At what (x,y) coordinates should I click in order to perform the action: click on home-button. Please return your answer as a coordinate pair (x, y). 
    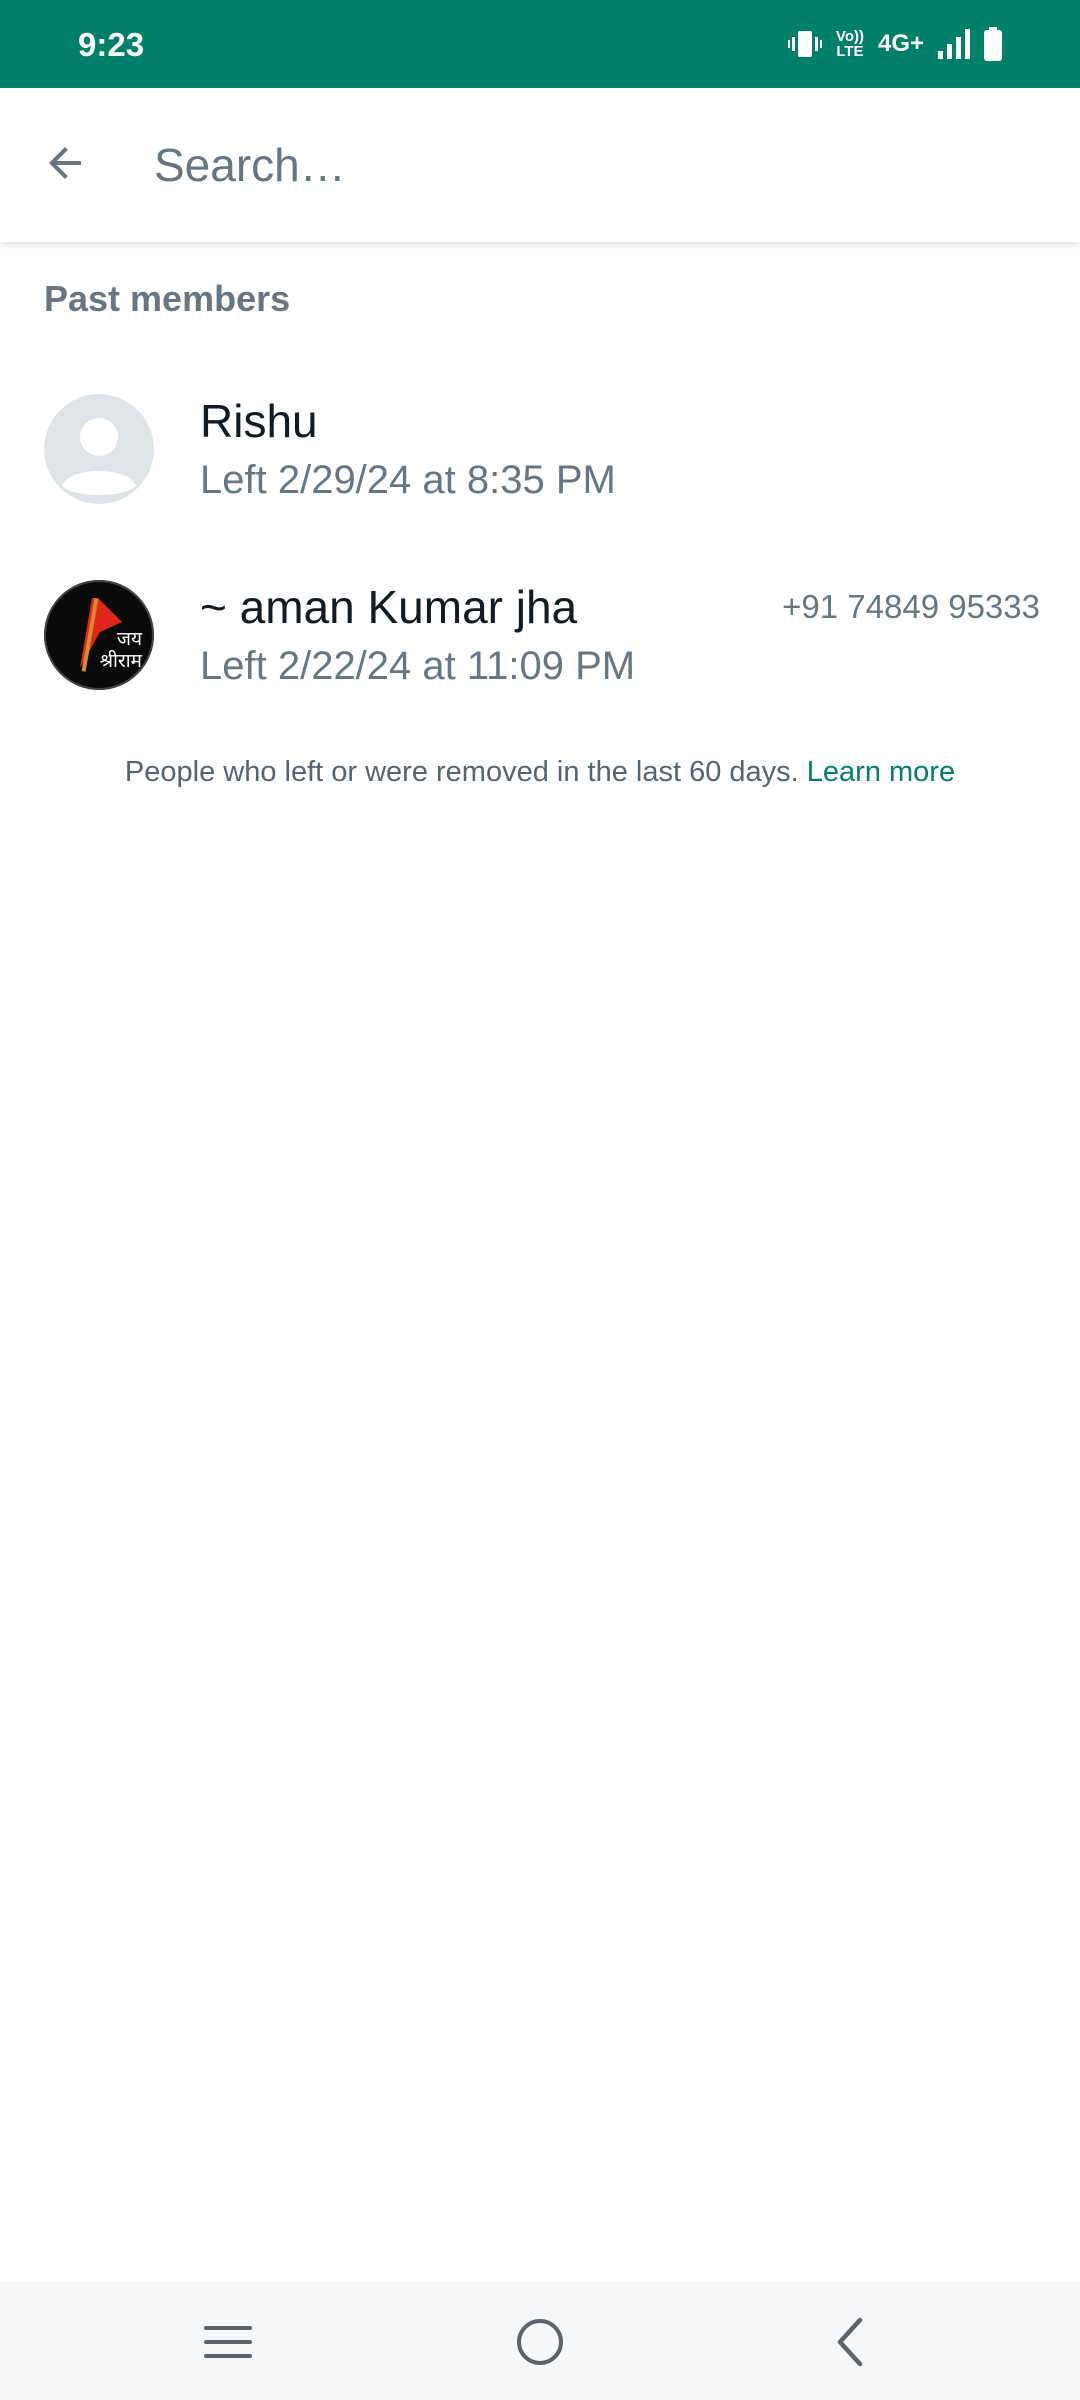
    Looking at the image, I should click on (540, 2342).